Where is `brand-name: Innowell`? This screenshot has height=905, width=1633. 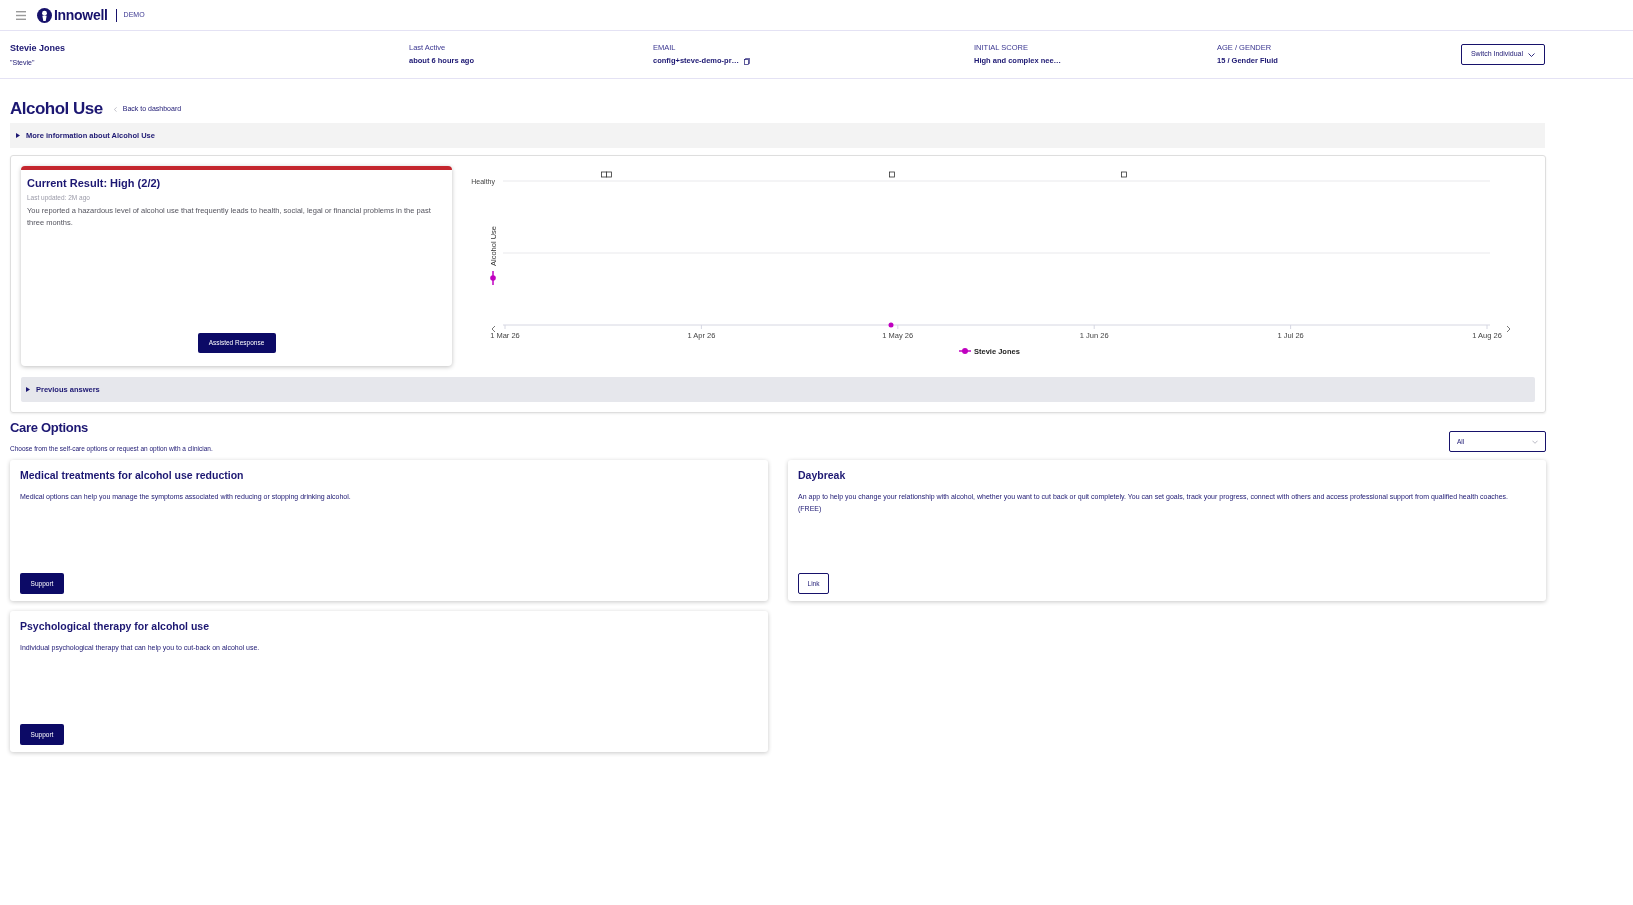
brand-name: Innowell is located at coordinates (81, 15).